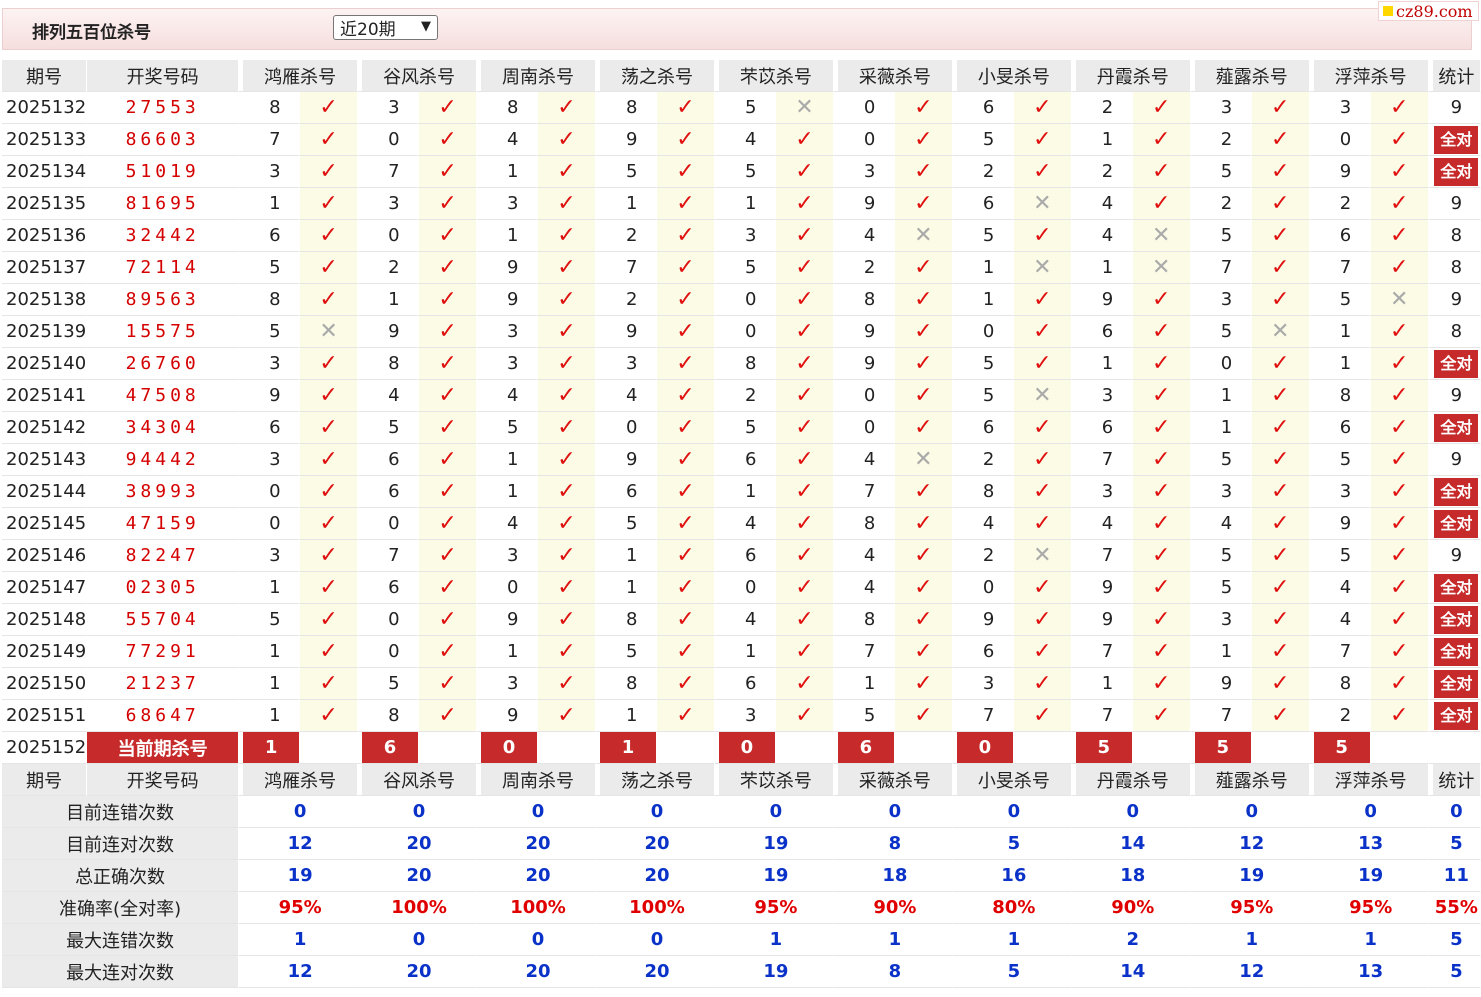 The height and width of the screenshot is (997, 1481). What do you see at coordinates (121, 940) in the screenshot?
I see `summary-label: 最大连错次数` at bounding box center [121, 940].